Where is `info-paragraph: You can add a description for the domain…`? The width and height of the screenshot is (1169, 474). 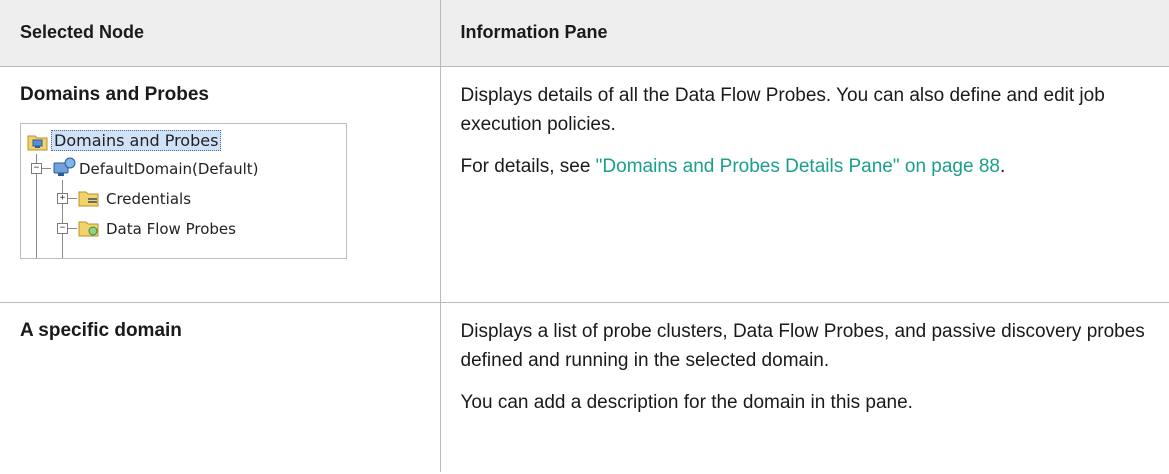 info-paragraph: You can add a description for the domain… is located at coordinates (686, 402).